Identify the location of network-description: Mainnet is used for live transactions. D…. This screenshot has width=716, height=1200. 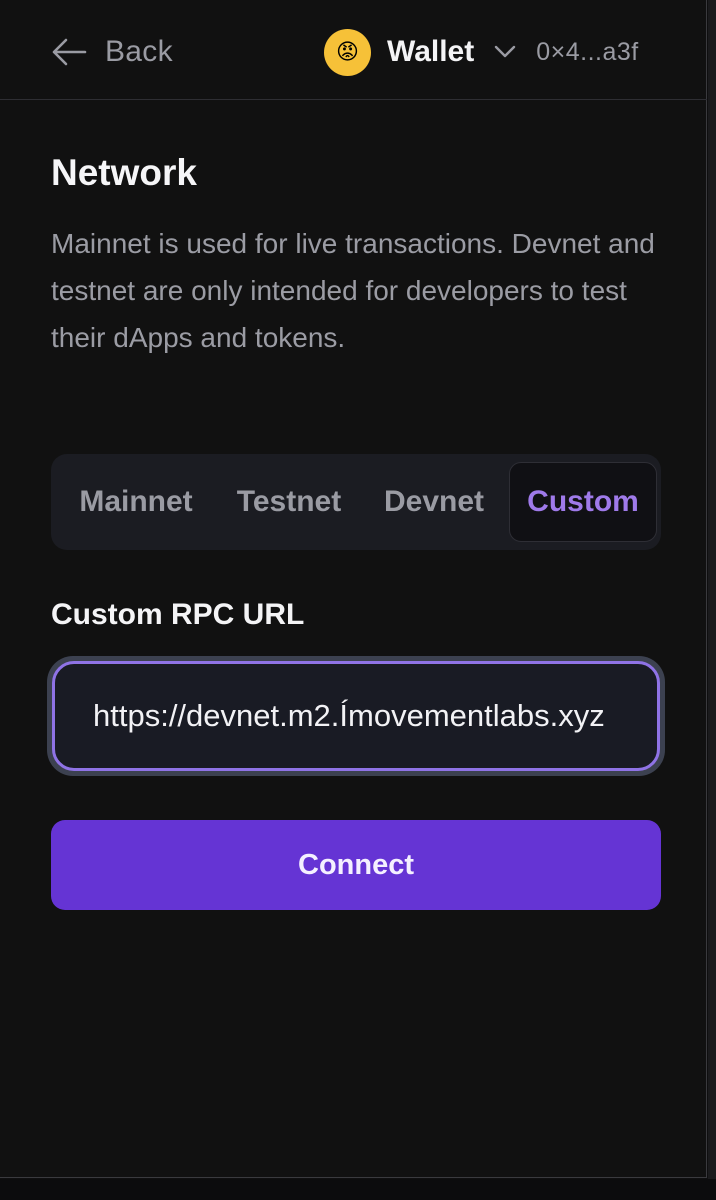
(353, 290).